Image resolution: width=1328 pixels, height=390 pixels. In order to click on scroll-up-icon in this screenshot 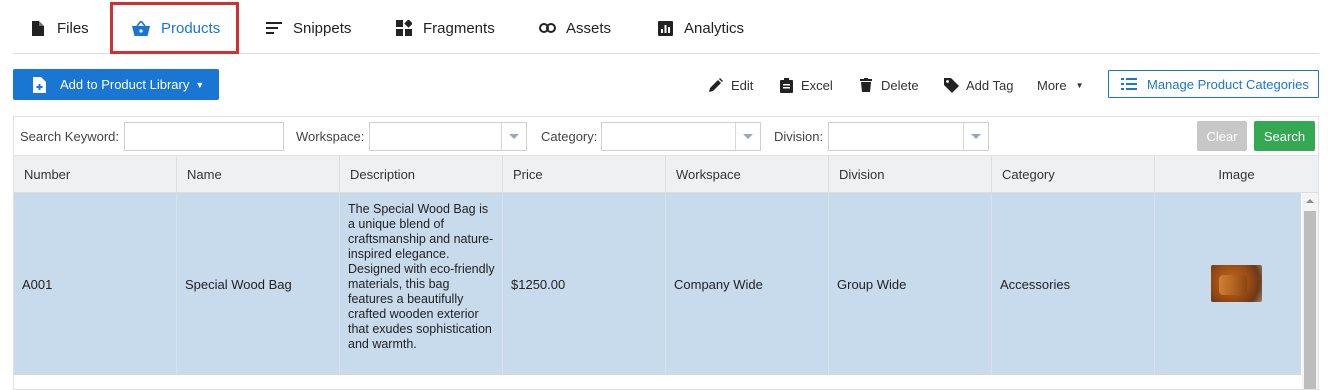, I will do `click(1310, 201)`.